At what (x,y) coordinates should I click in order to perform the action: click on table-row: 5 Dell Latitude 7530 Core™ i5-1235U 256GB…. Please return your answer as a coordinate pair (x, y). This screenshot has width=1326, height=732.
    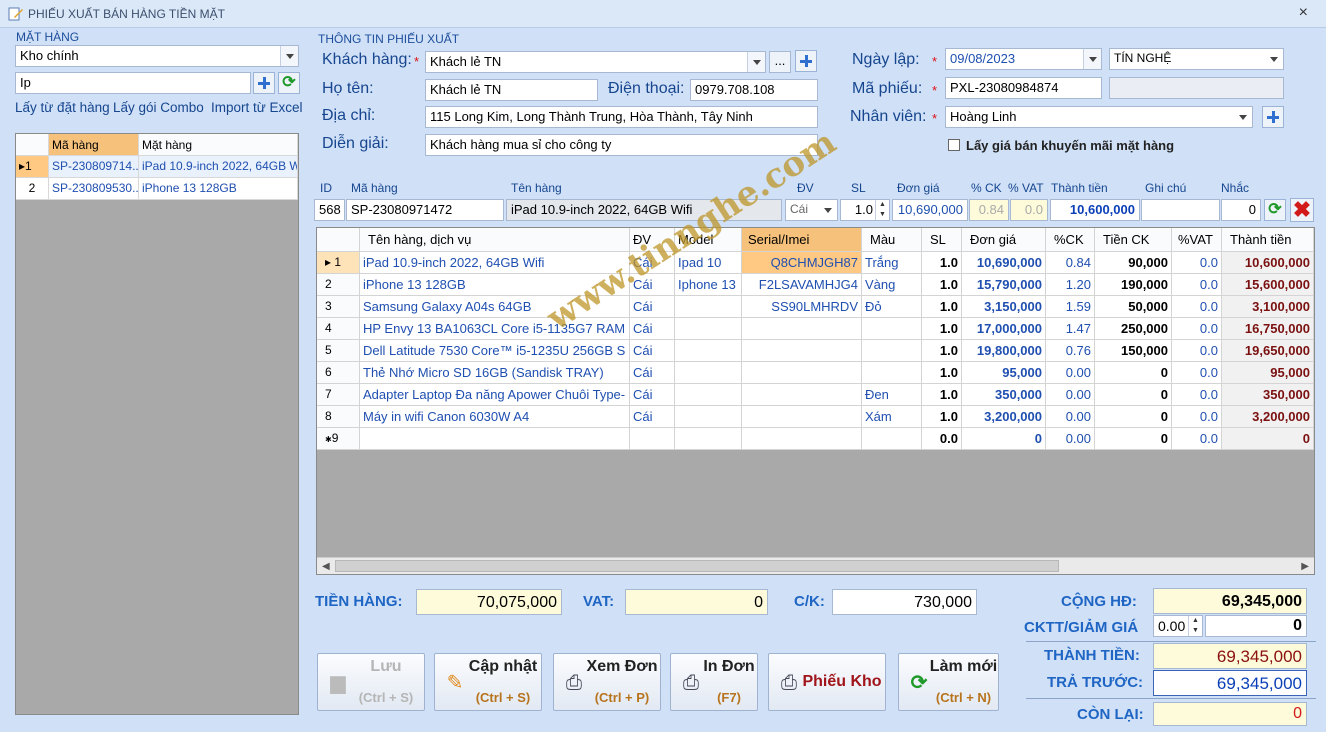
    Looking at the image, I should click on (815, 351).